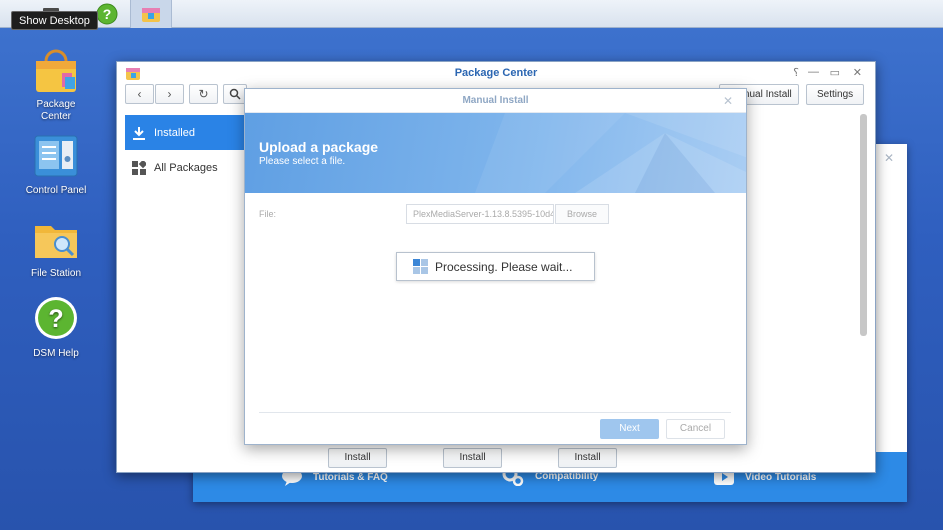 Image resolution: width=943 pixels, height=530 pixels. What do you see at coordinates (471, 14) in the screenshot?
I see `taskbar: ?` at bounding box center [471, 14].